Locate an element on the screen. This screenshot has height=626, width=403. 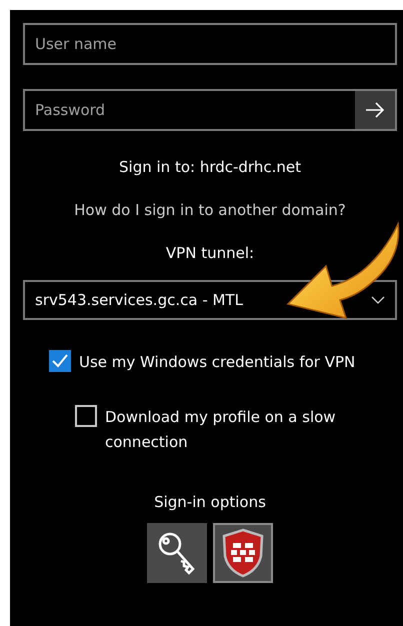
checkbox-label: Use my Windows credentials for VPN is located at coordinates (217, 362).